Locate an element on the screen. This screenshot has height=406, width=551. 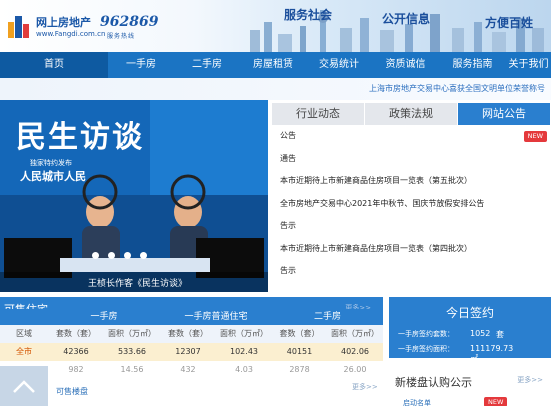
signing-count-line: 一手房签约套数： 1052 套 is located at coordinates (451, 334).